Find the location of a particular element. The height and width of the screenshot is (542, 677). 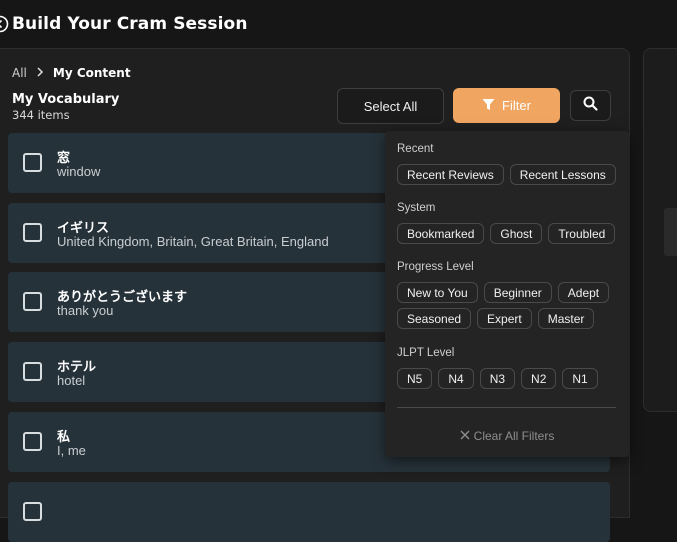

vocab-meaning: window is located at coordinates (79, 171).